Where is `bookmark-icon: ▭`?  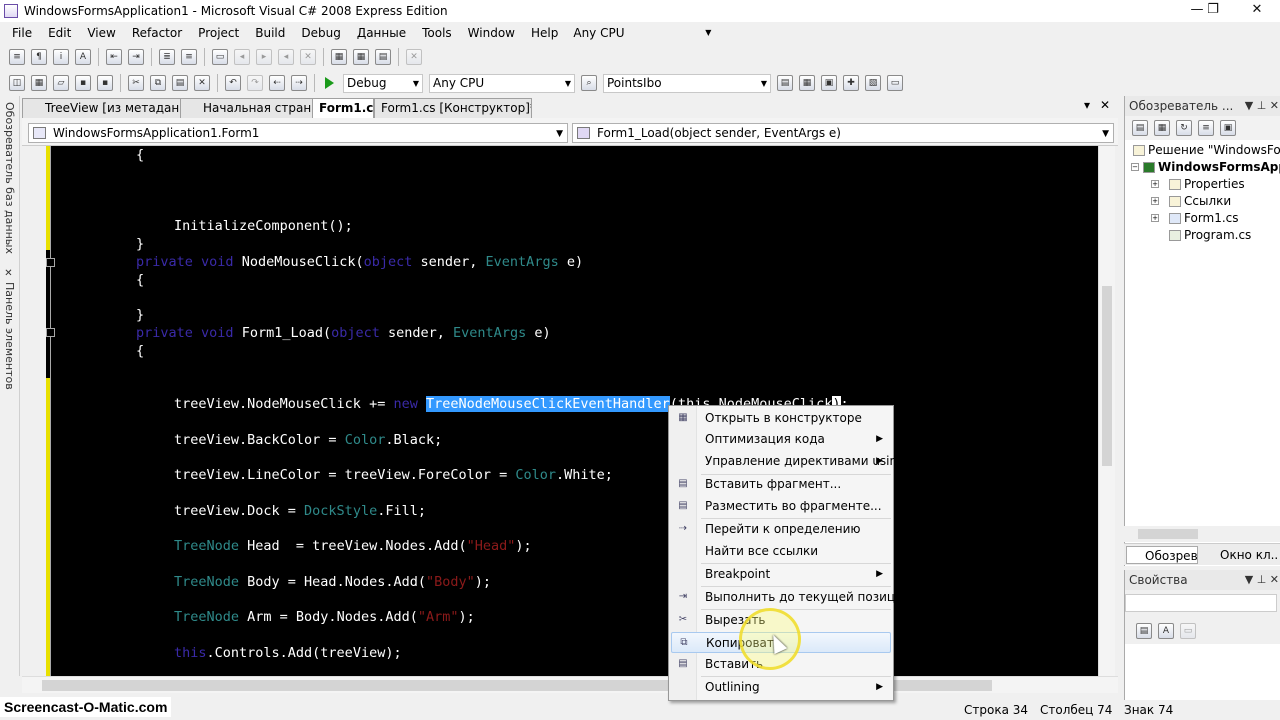 bookmark-icon: ▭ is located at coordinates (220, 57).